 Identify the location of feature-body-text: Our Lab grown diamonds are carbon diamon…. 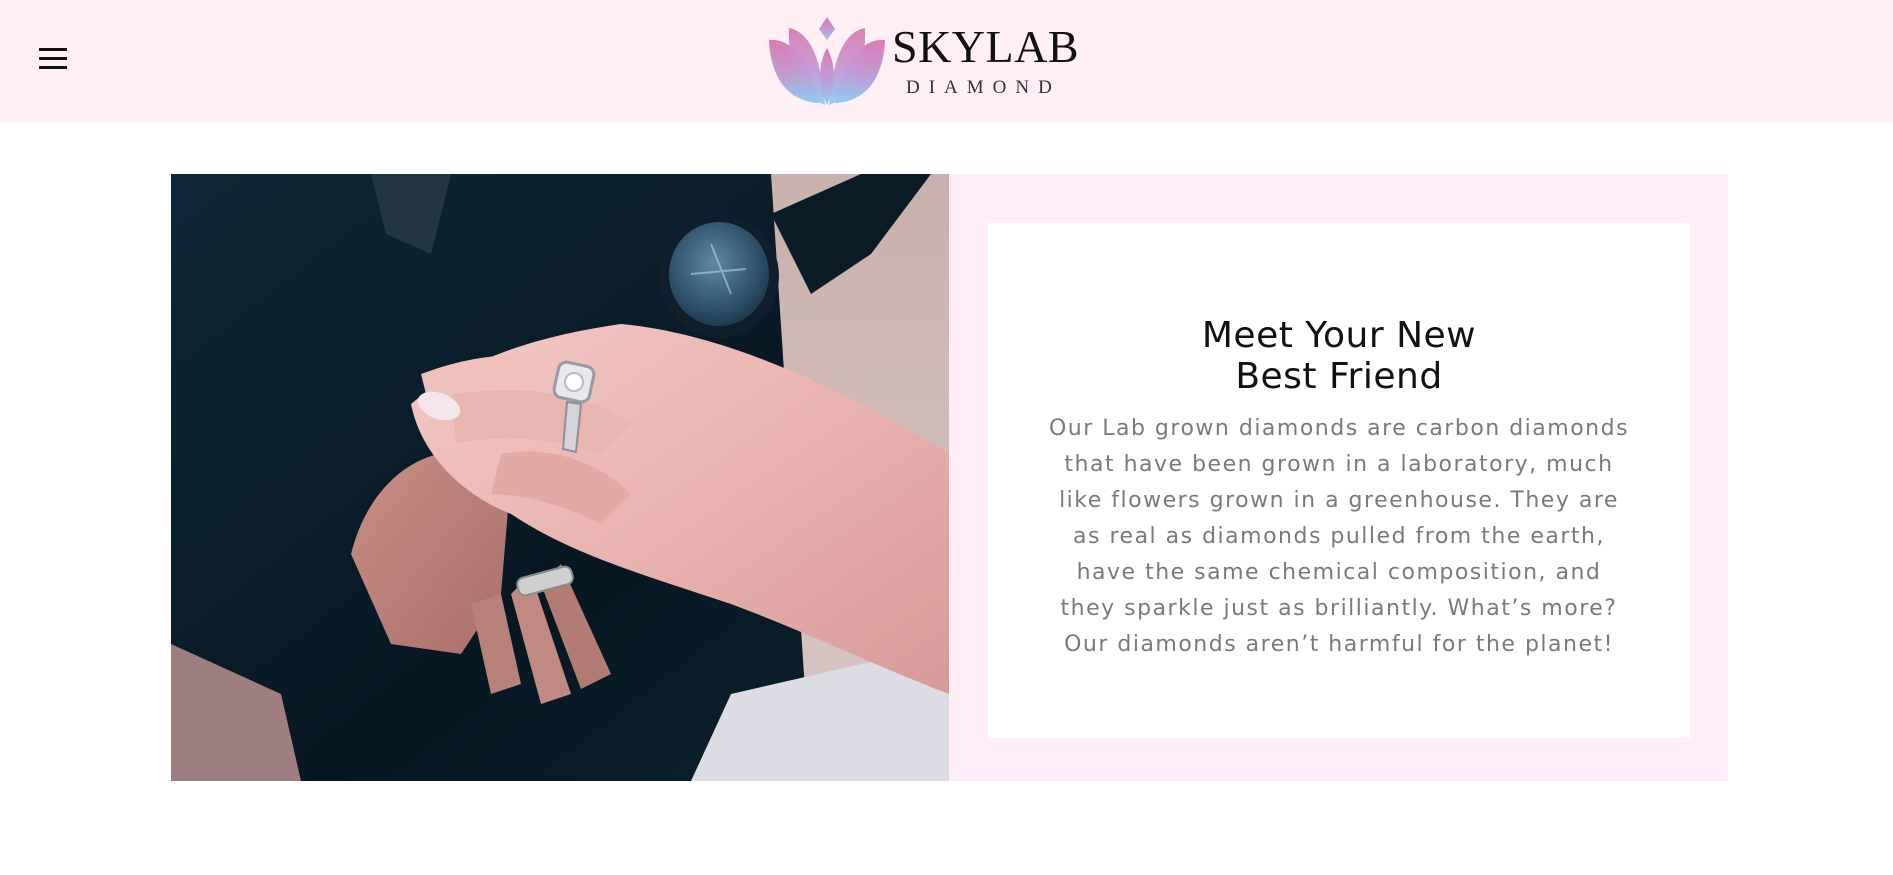
(1339, 536).